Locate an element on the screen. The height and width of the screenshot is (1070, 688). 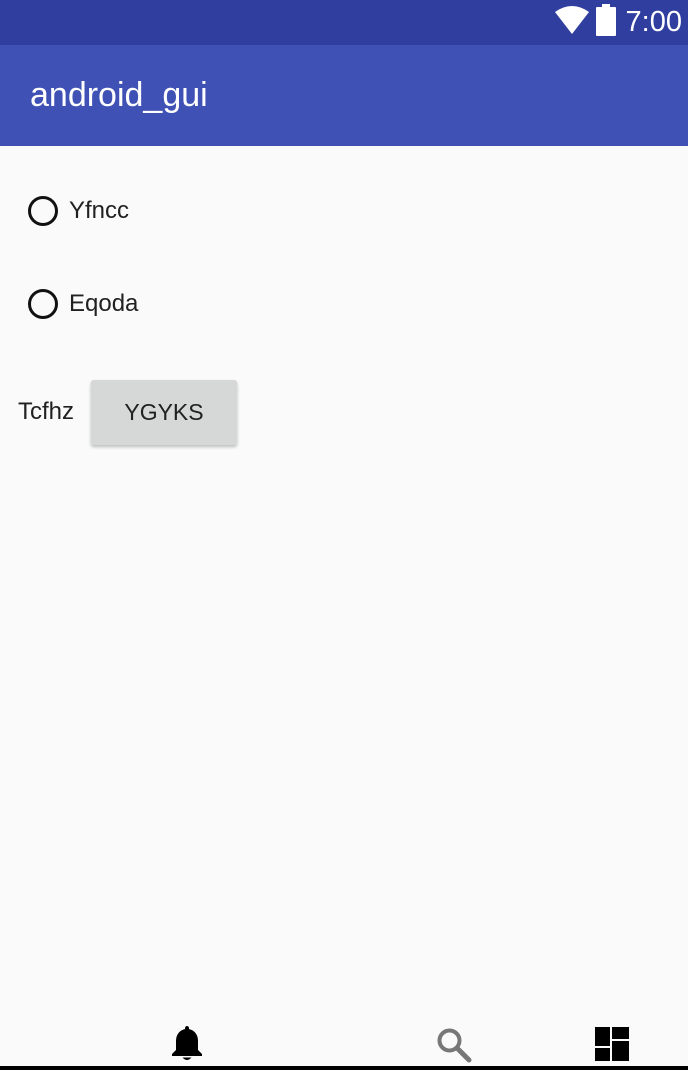
status-time: 7:00 is located at coordinates (653, 22).